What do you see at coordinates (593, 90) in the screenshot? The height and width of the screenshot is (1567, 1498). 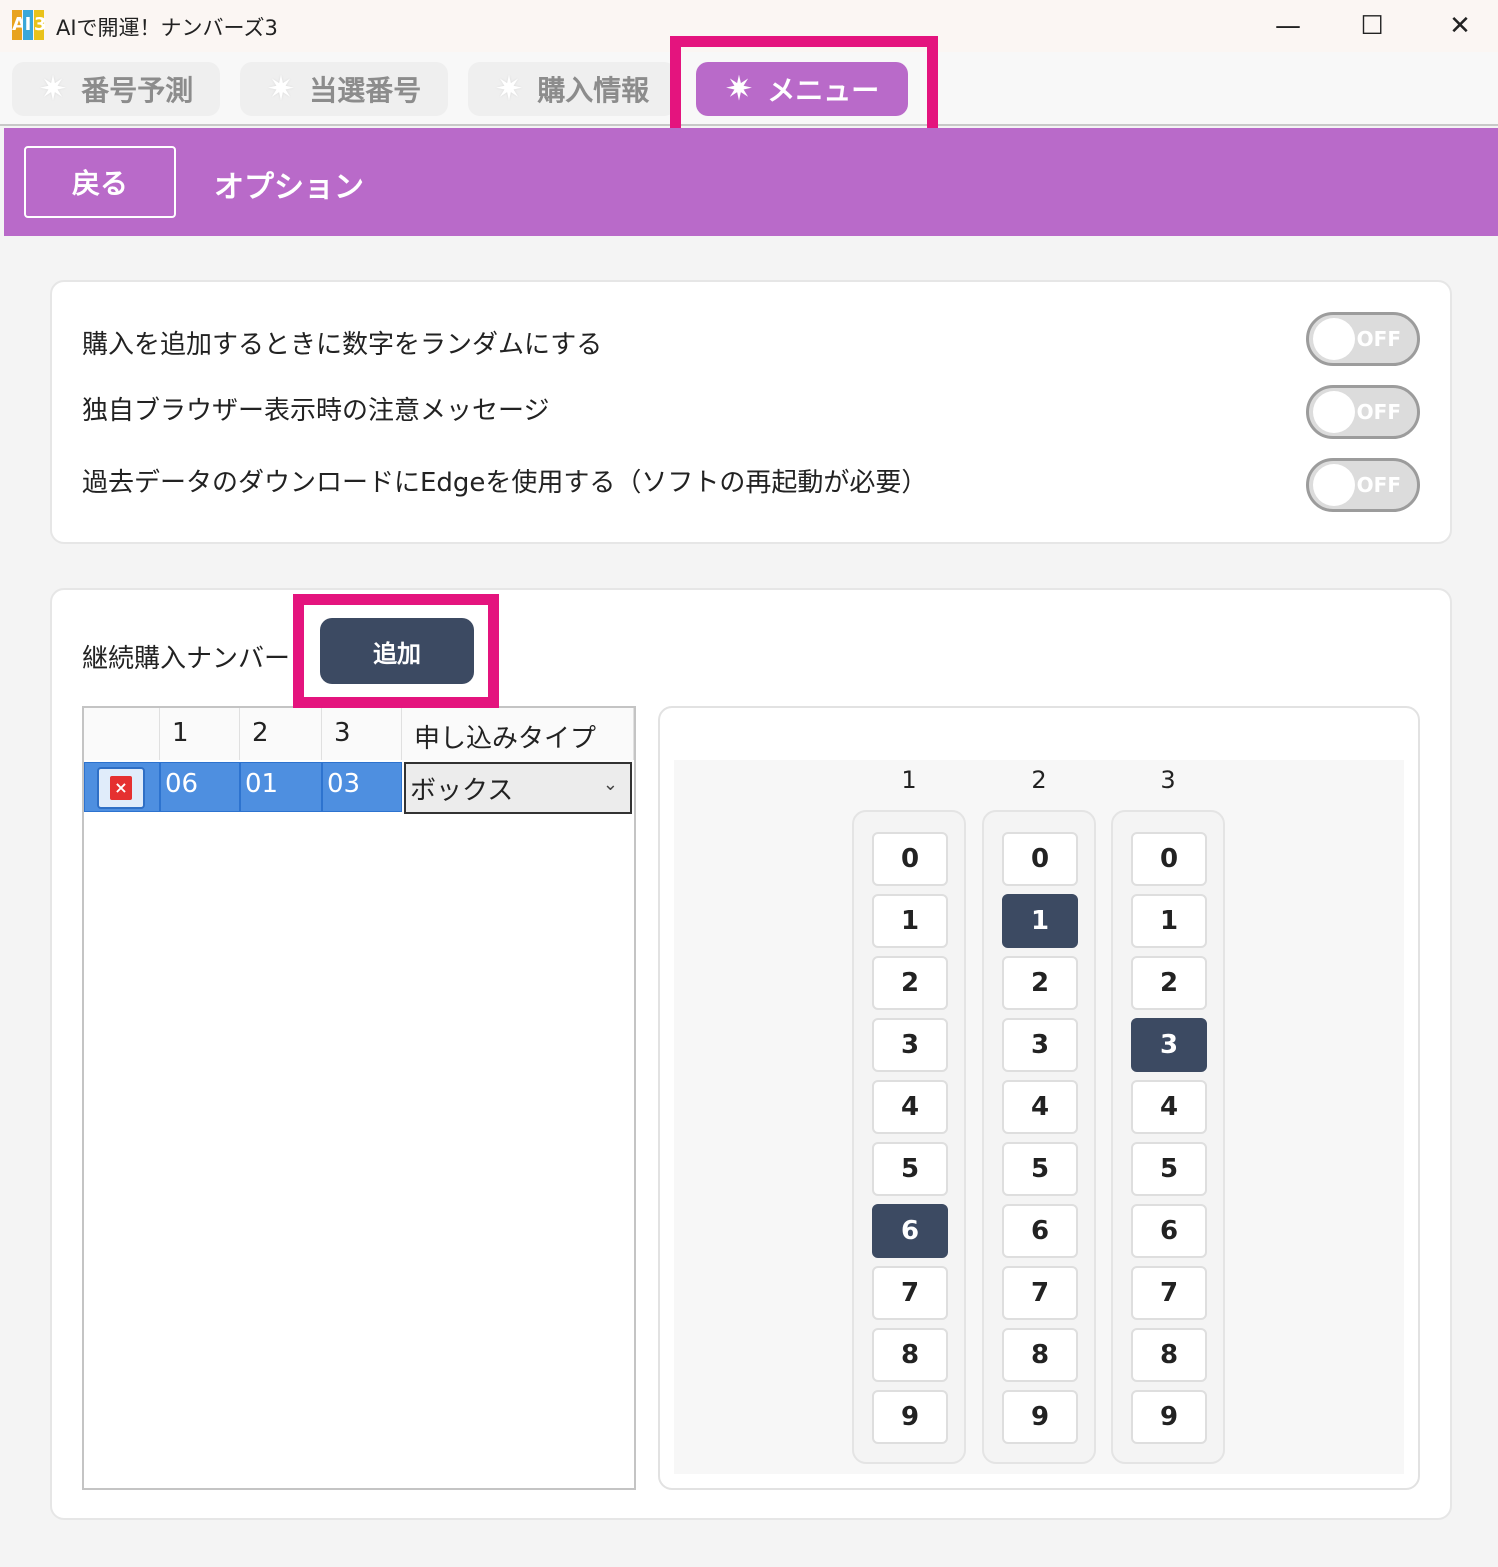 I see `tab-label: 購入情報` at bounding box center [593, 90].